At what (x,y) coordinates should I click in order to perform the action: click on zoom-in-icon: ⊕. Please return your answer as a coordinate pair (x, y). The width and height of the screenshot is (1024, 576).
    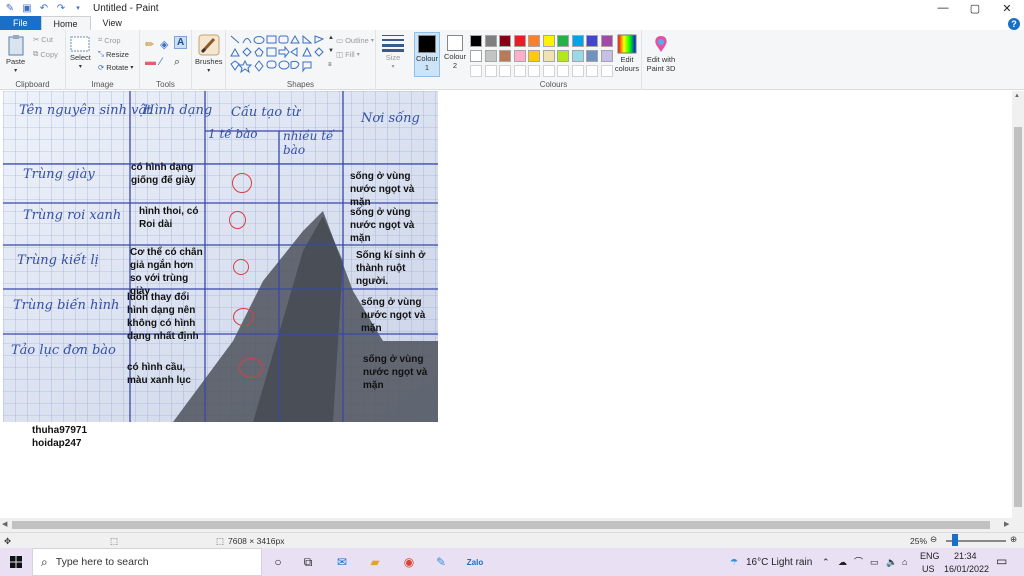
    Looking at the image, I should click on (1013, 539).